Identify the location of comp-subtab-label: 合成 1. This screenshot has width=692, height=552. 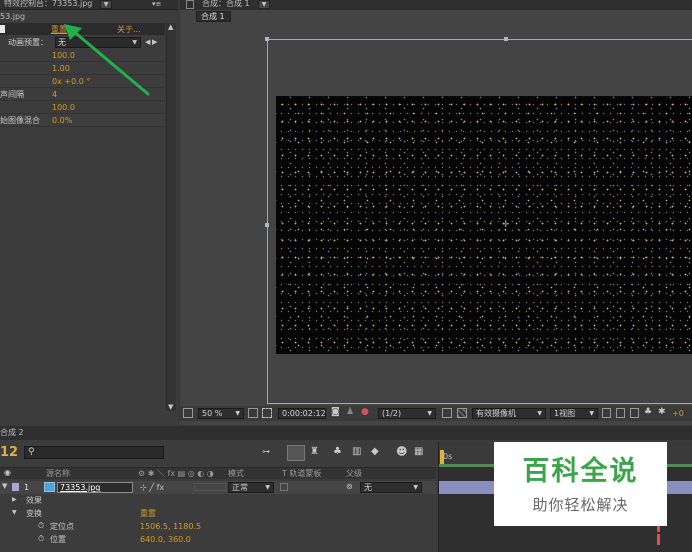
(213, 16).